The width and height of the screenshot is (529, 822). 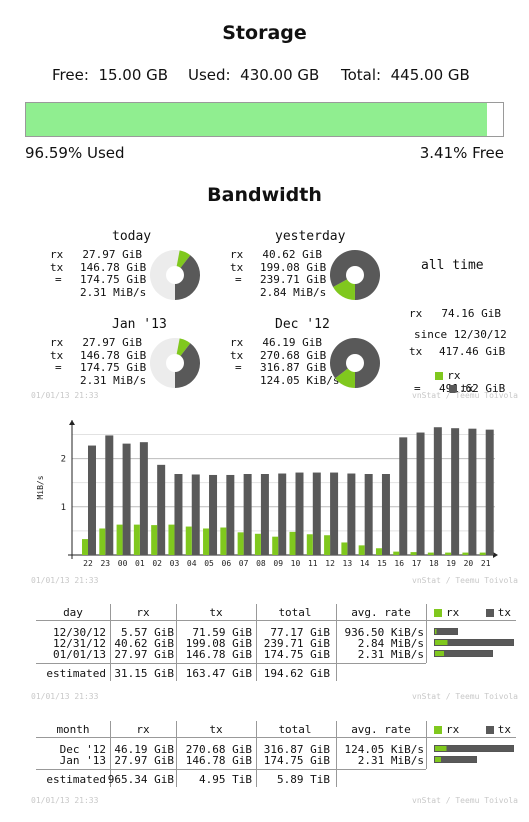 I want to click on storage-usage-fill, so click(x=256, y=119).